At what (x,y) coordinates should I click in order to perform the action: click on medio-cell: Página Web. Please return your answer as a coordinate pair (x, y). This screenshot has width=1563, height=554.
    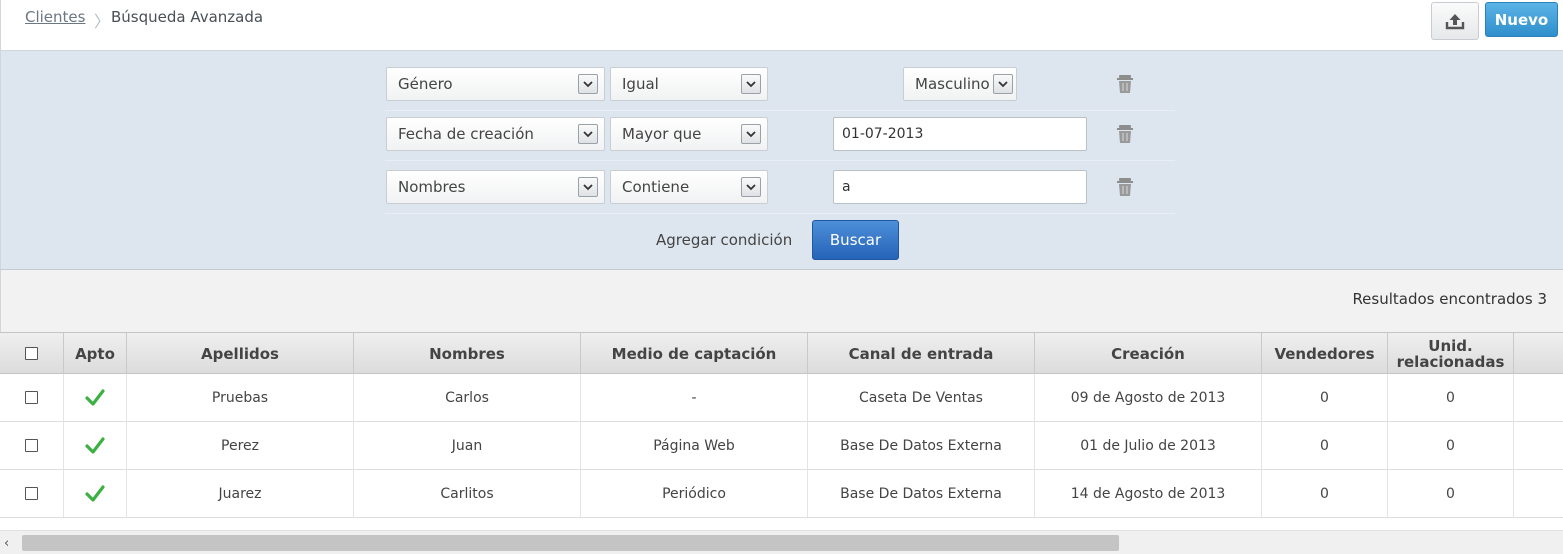
    Looking at the image, I should click on (694, 445).